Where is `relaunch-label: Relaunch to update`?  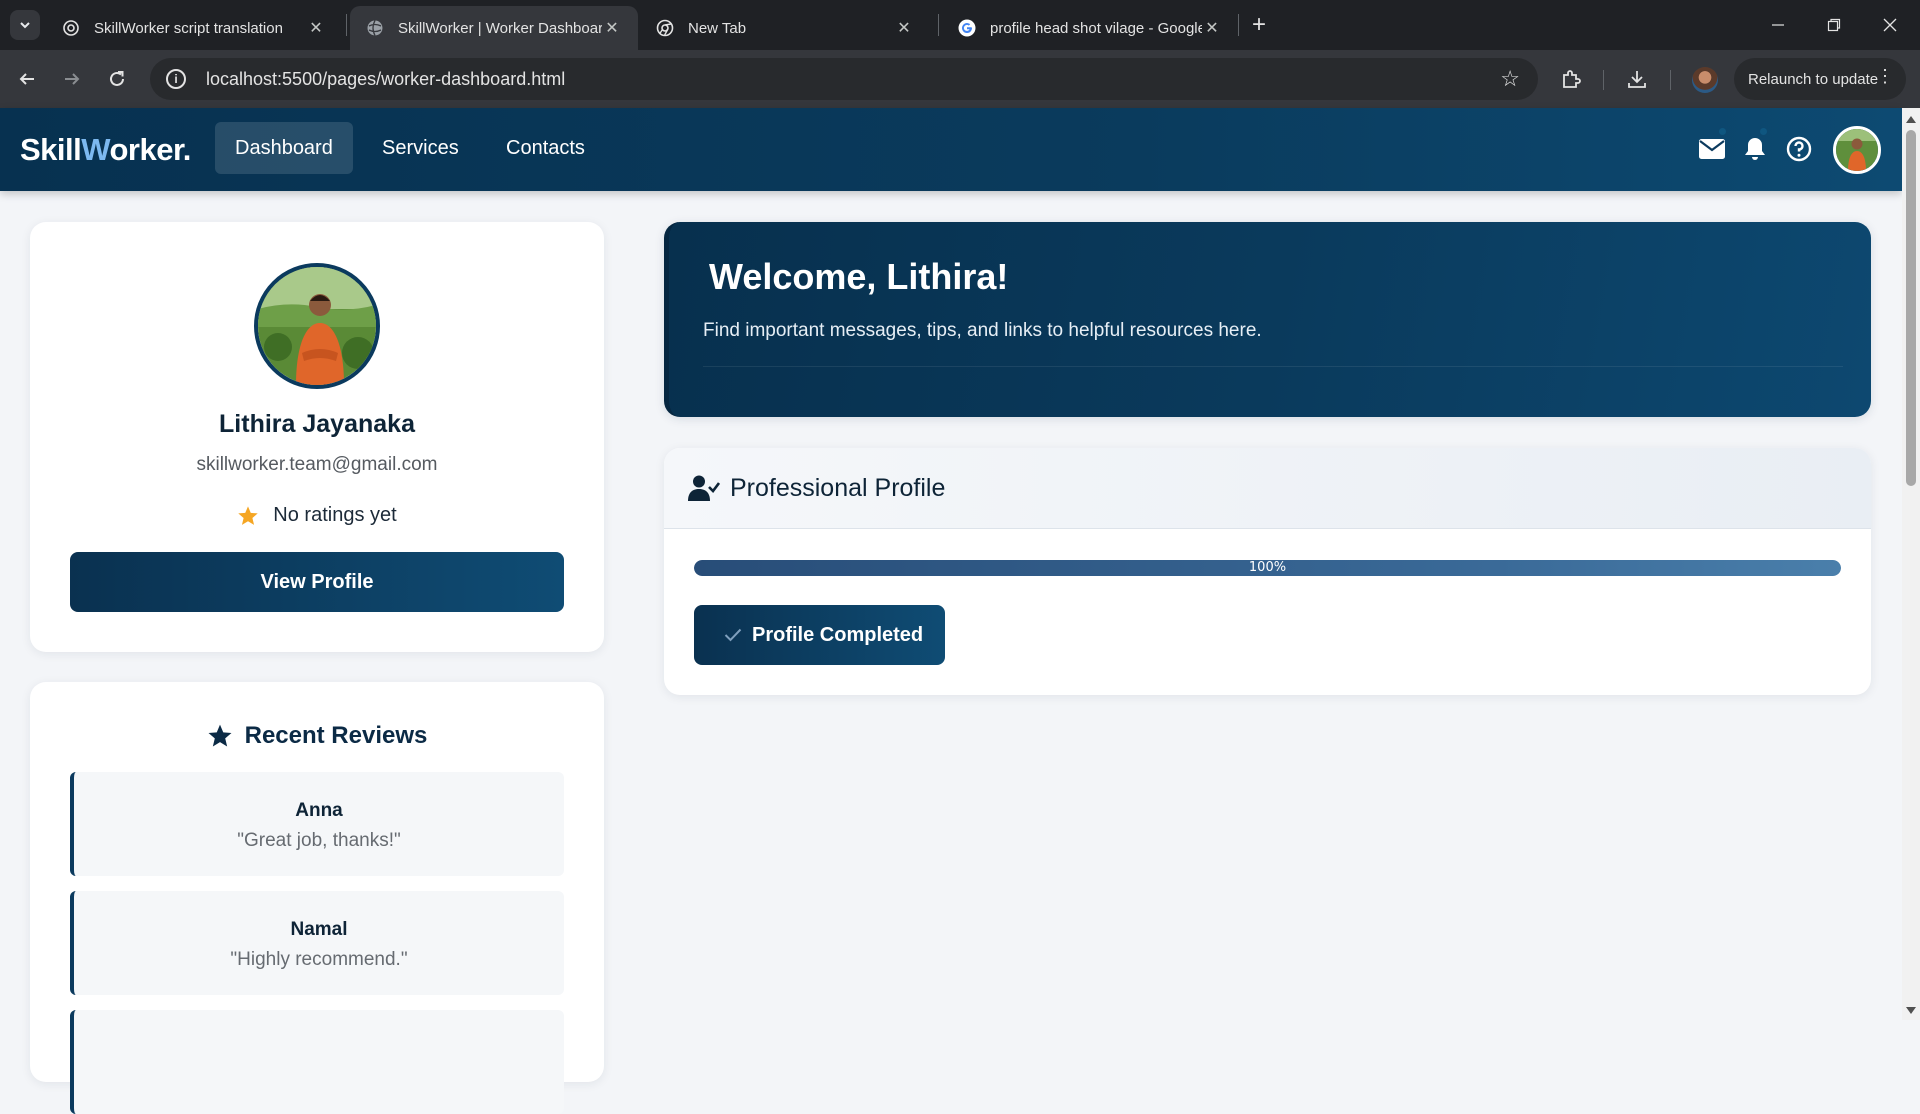 relaunch-label: Relaunch to update is located at coordinates (1813, 79).